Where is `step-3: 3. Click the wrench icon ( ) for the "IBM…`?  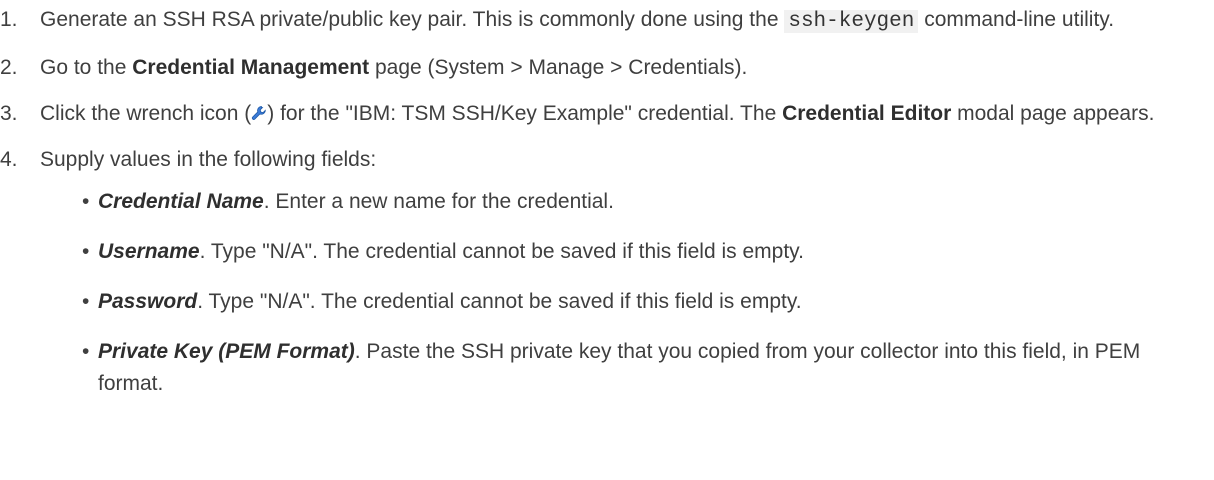
step-3: 3. Click the wrench icon ( ) for the "IBM… is located at coordinates (597, 114).